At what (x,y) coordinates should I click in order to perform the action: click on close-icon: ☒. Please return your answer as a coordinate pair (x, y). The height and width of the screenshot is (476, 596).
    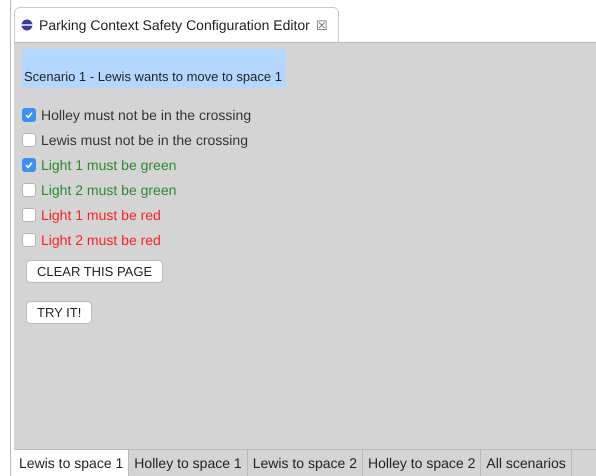
    Looking at the image, I should click on (322, 25).